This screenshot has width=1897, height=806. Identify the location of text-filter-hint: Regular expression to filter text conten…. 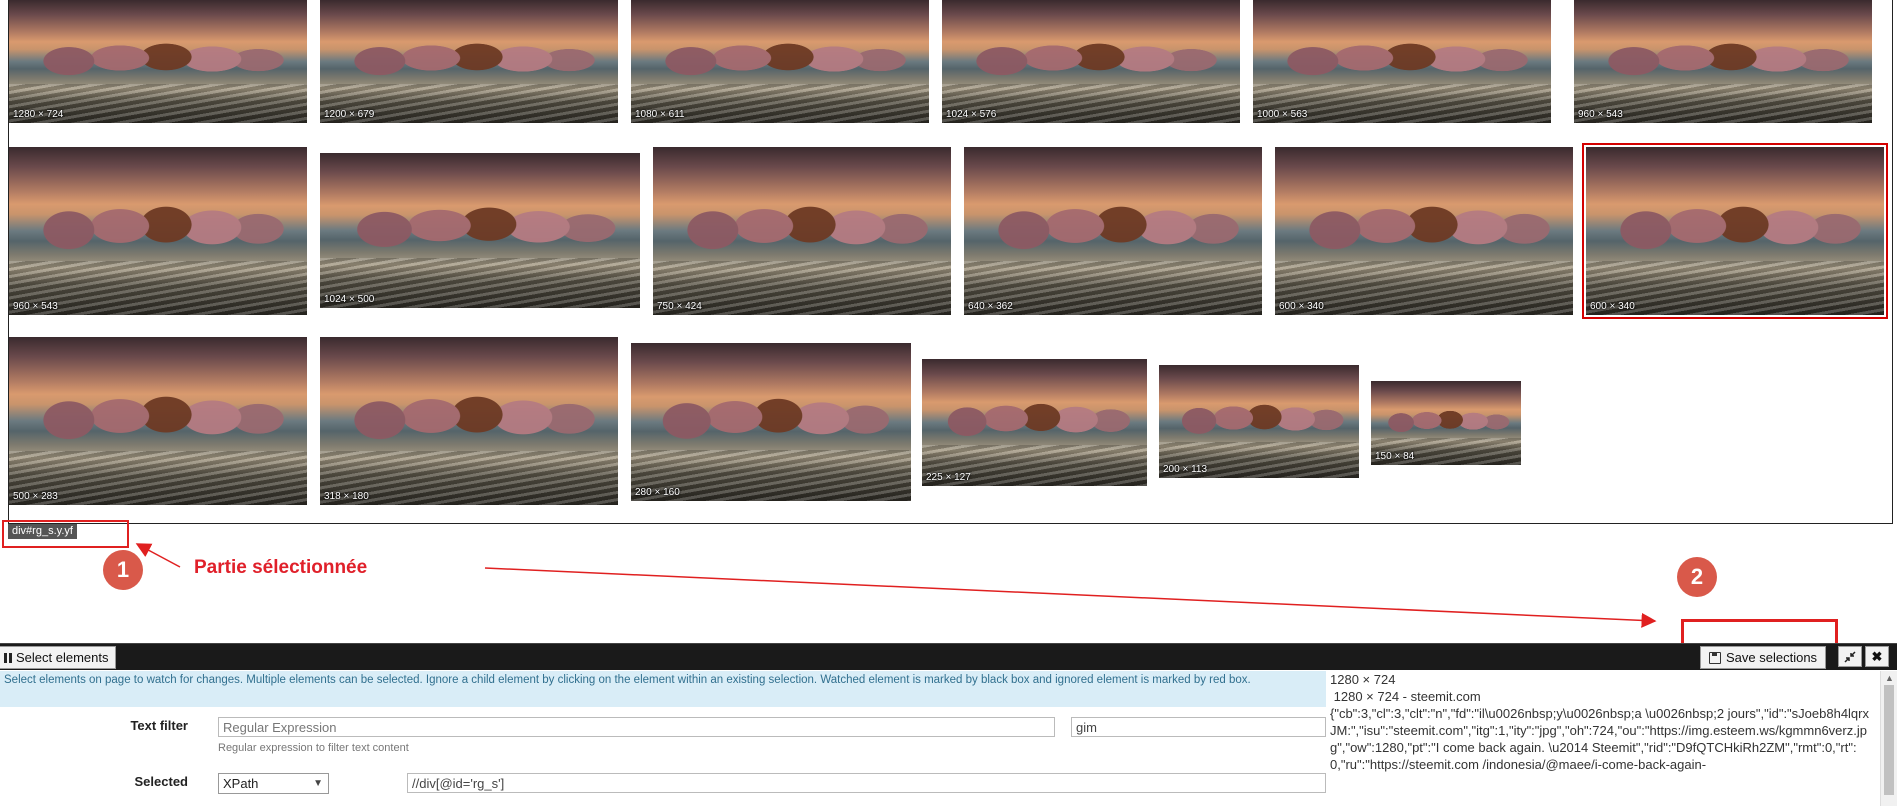
(313, 748).